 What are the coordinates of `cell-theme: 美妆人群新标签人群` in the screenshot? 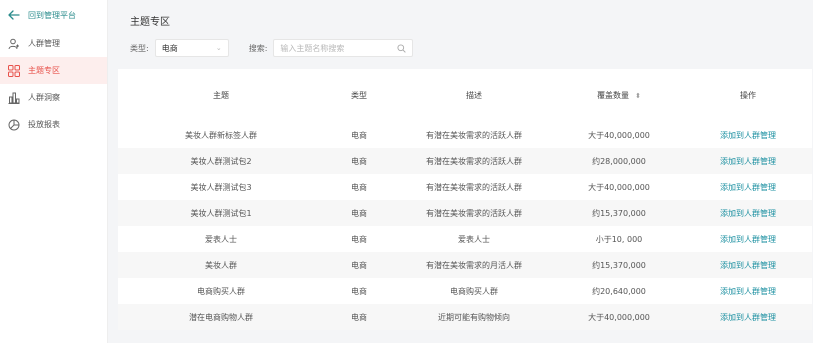 It's located at (221, 135).